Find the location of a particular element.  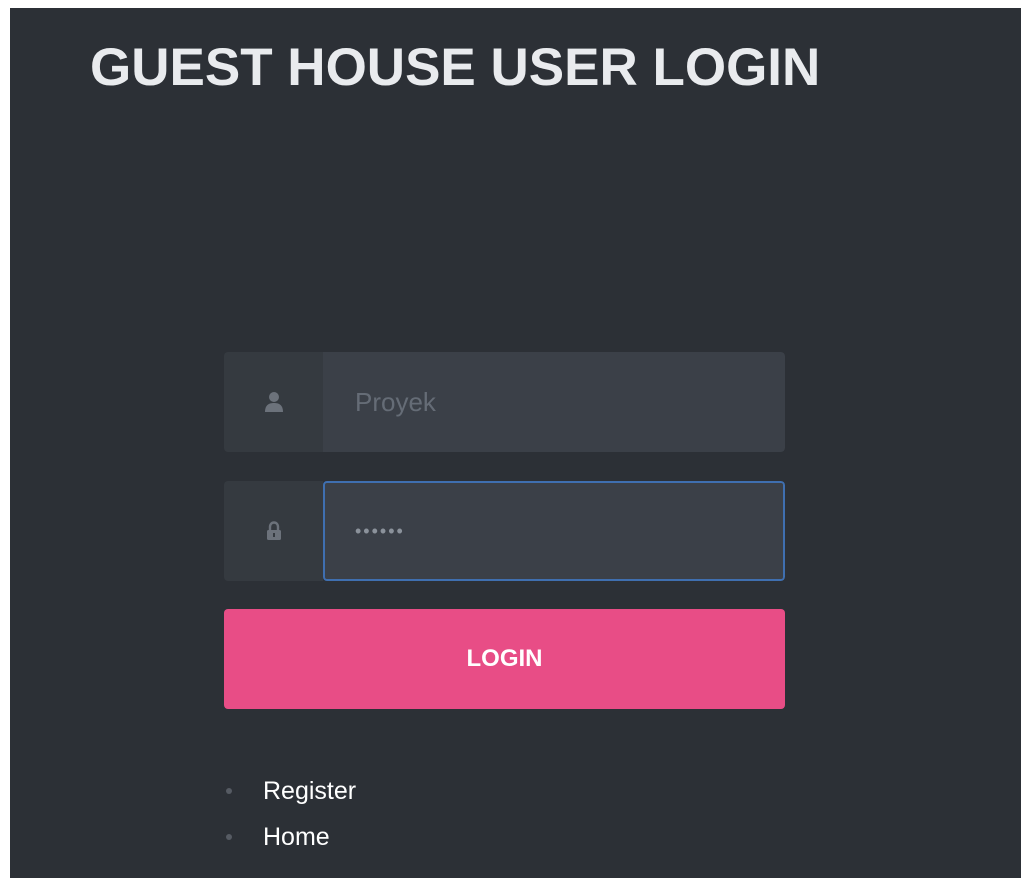

nav-links: Register Home is located at coordinates (290, 814).